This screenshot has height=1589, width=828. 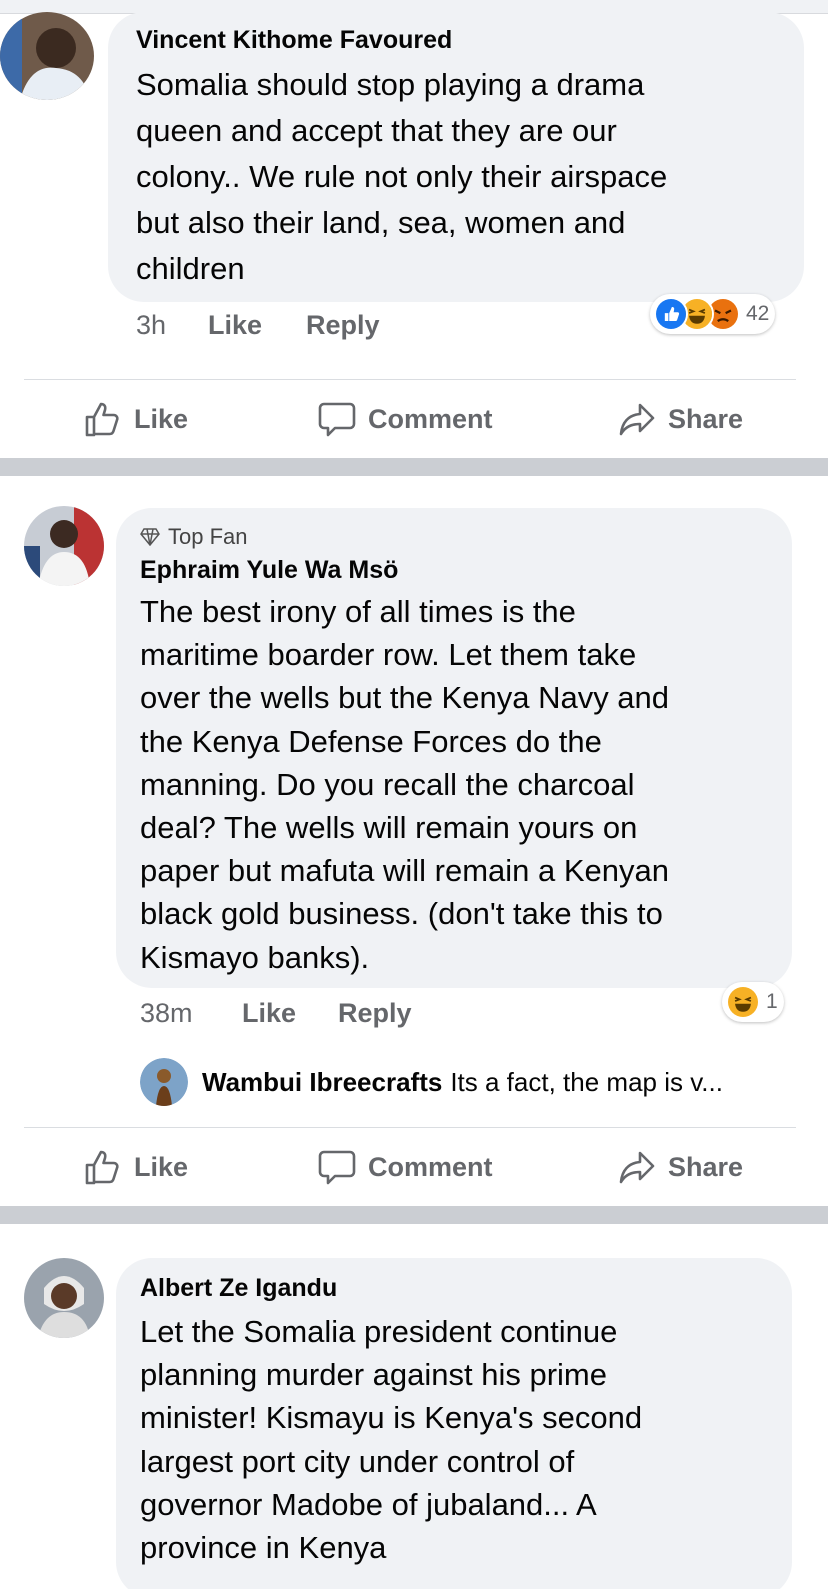 What do you see at coordinates (47, 56) in the screenshot?
I see `avatar-vincent` at bounding box center [47, 56].